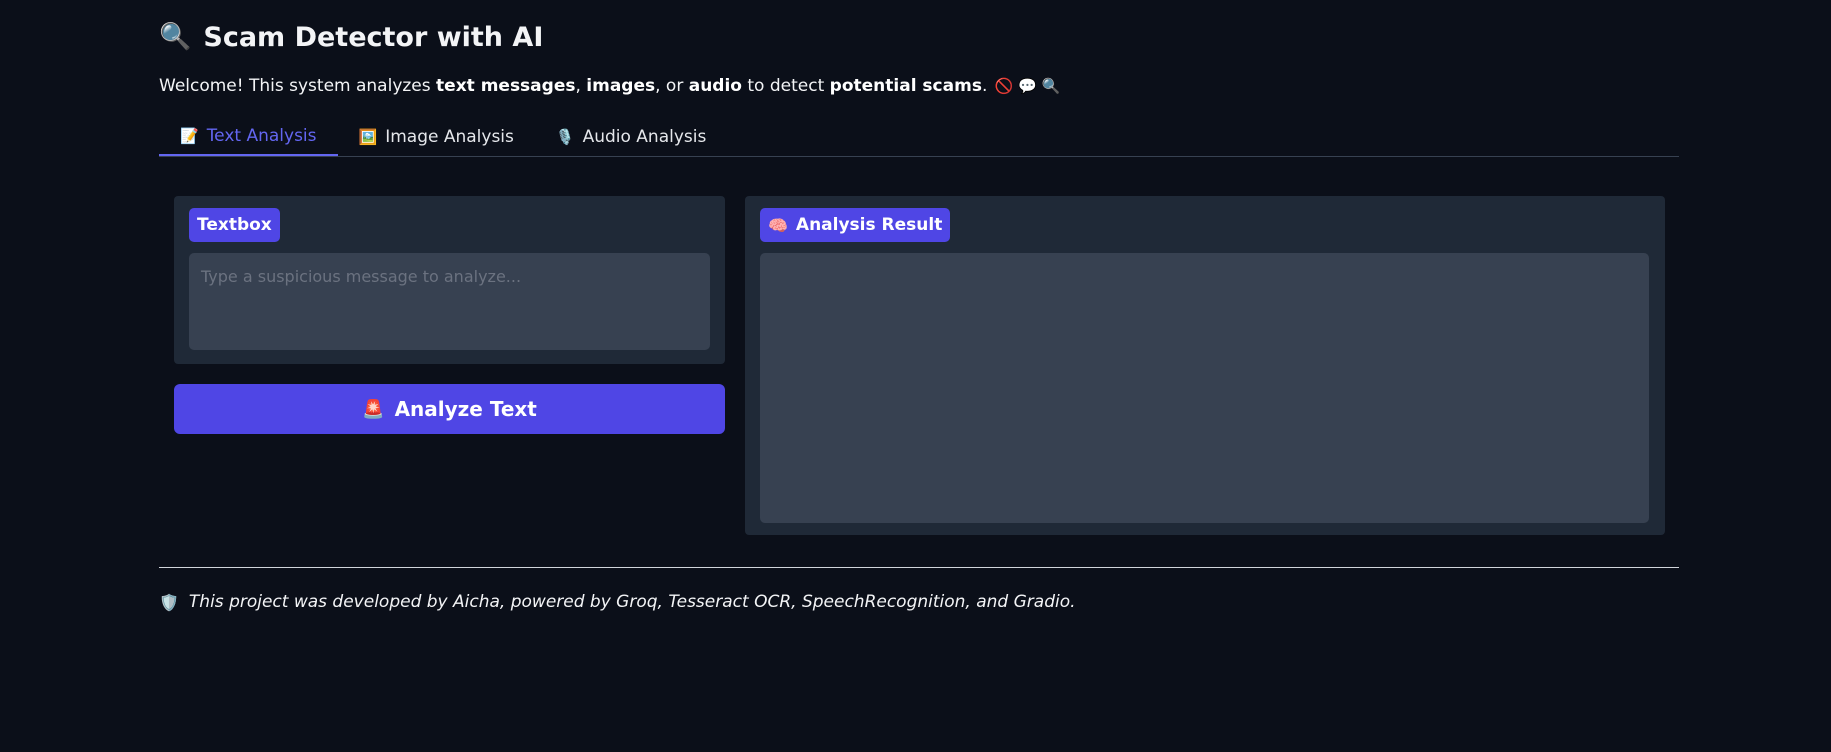 This screenshot has width=1831, height=752. Describe the element at coordinates (778, 225) in the screenshot. I see `brain-icon: 🧠` at that location.